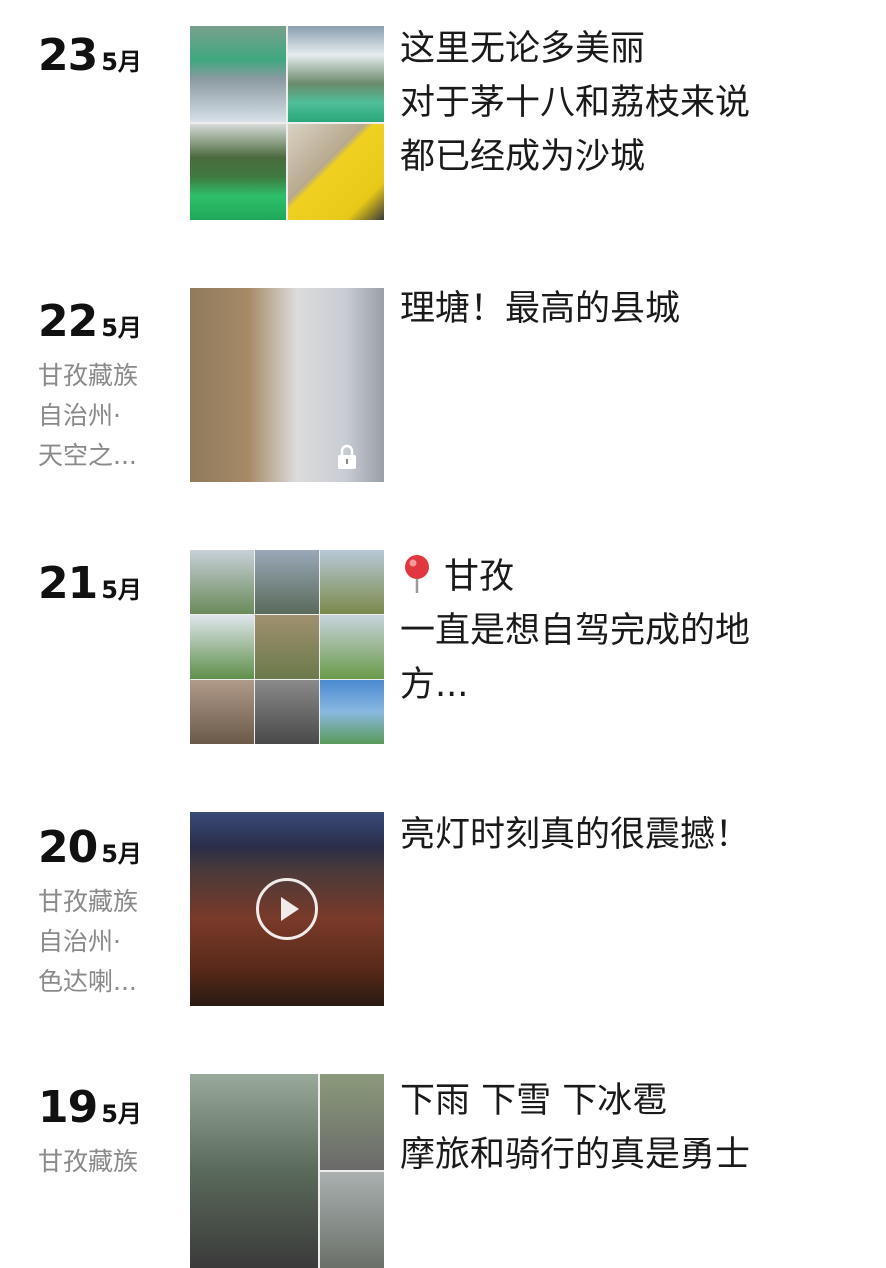  I want to click on entry-date: 19 5月, so click(90, 1107).